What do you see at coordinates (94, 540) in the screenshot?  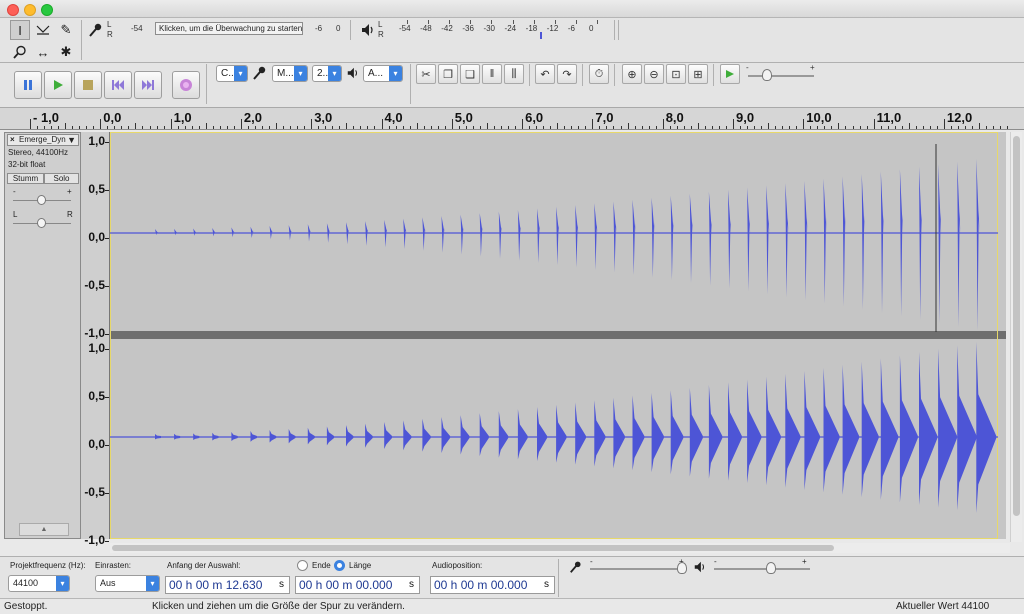 I see `amplitude-label: -1,0` at bounding box center [94, 540].